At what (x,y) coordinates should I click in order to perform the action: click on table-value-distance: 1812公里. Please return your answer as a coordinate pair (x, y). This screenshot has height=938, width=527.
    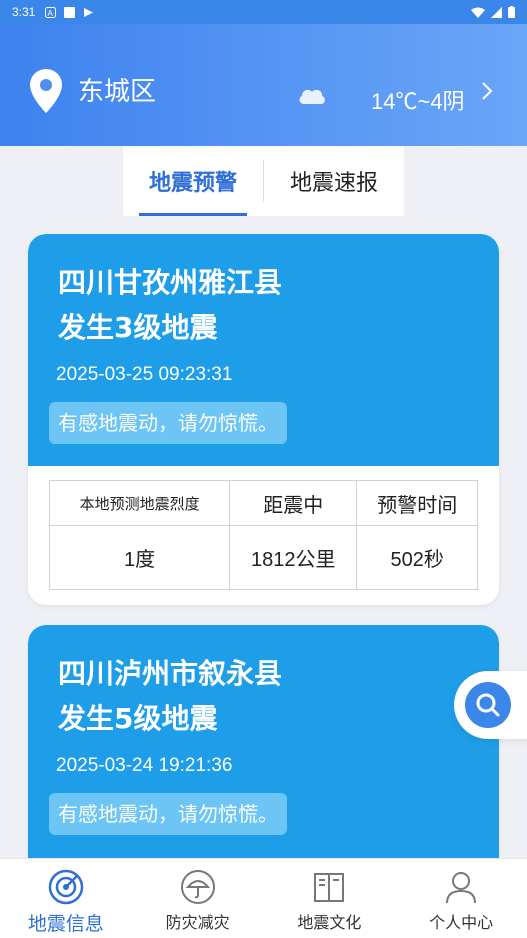
    Looking at the image, I should click on (293, 557).